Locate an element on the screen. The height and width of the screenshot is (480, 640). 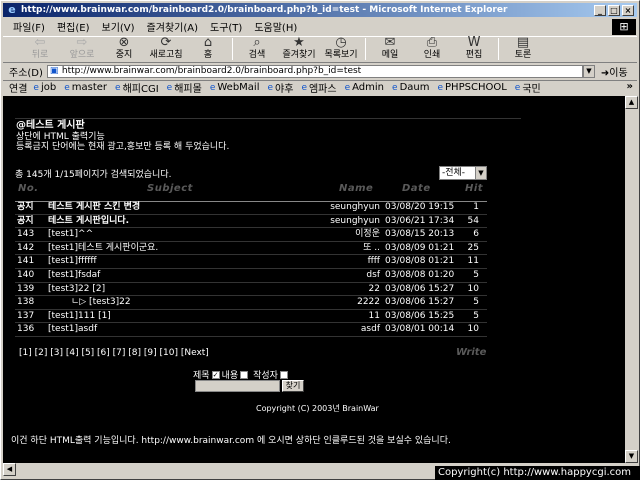
search-subject-checkbox: ✓ is located at coordinates (215, 374).